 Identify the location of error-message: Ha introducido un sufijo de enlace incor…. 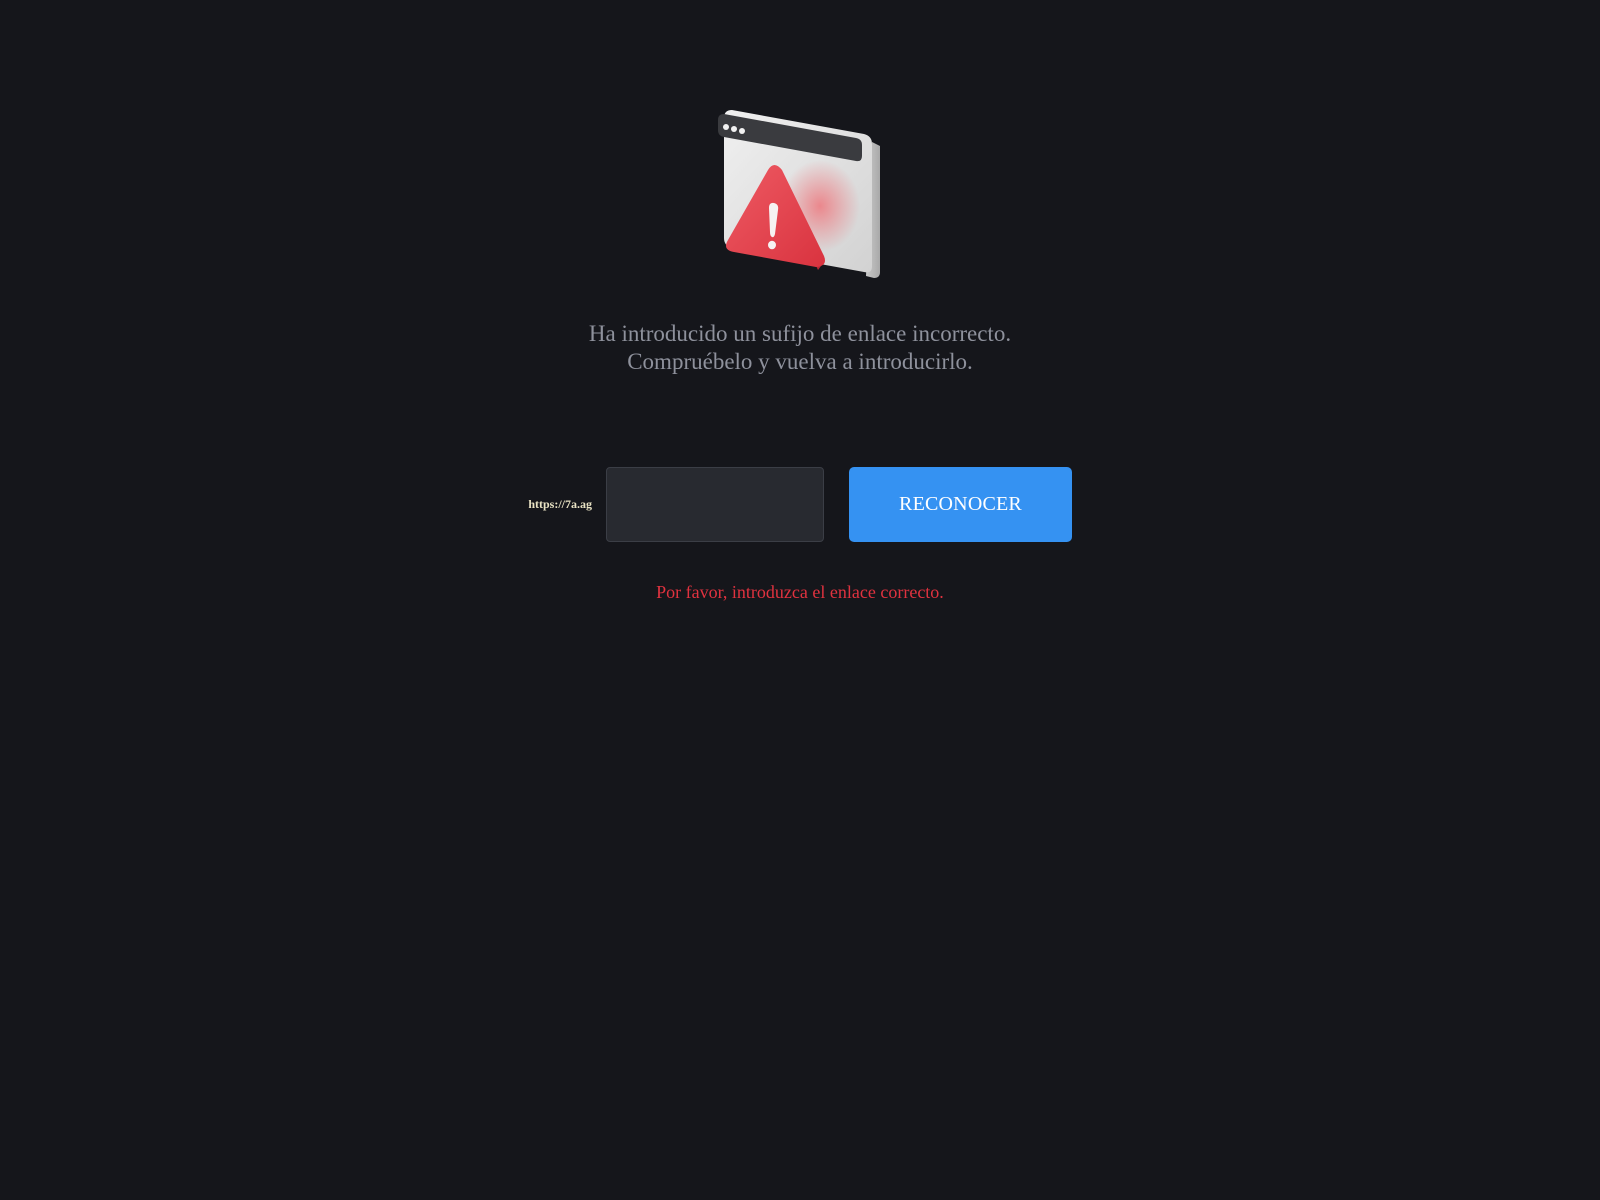
(800, 348).